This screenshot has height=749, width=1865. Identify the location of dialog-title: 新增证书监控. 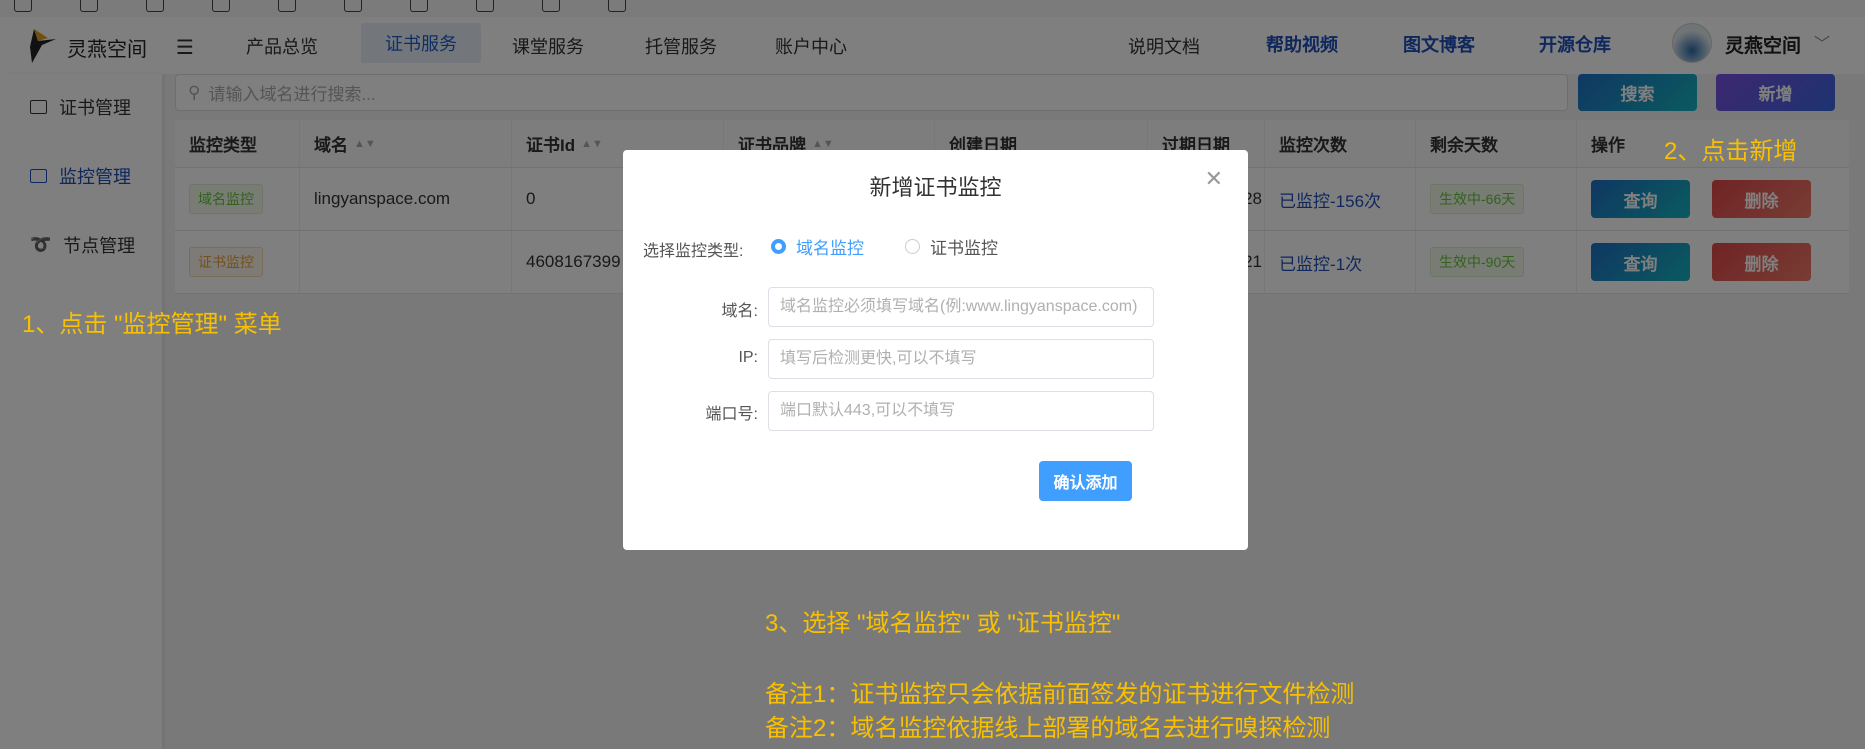
(935, 187).